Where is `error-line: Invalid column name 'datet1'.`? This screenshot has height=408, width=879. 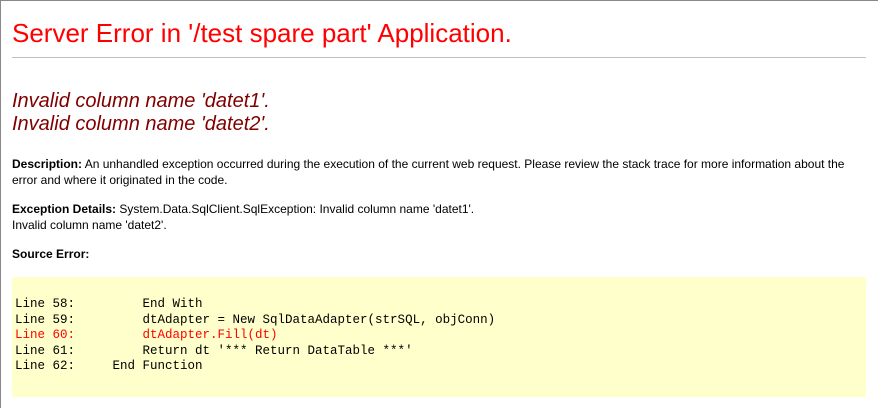
error-line: Invalid column name 'datet1'. is located at coordinates (141, 101).